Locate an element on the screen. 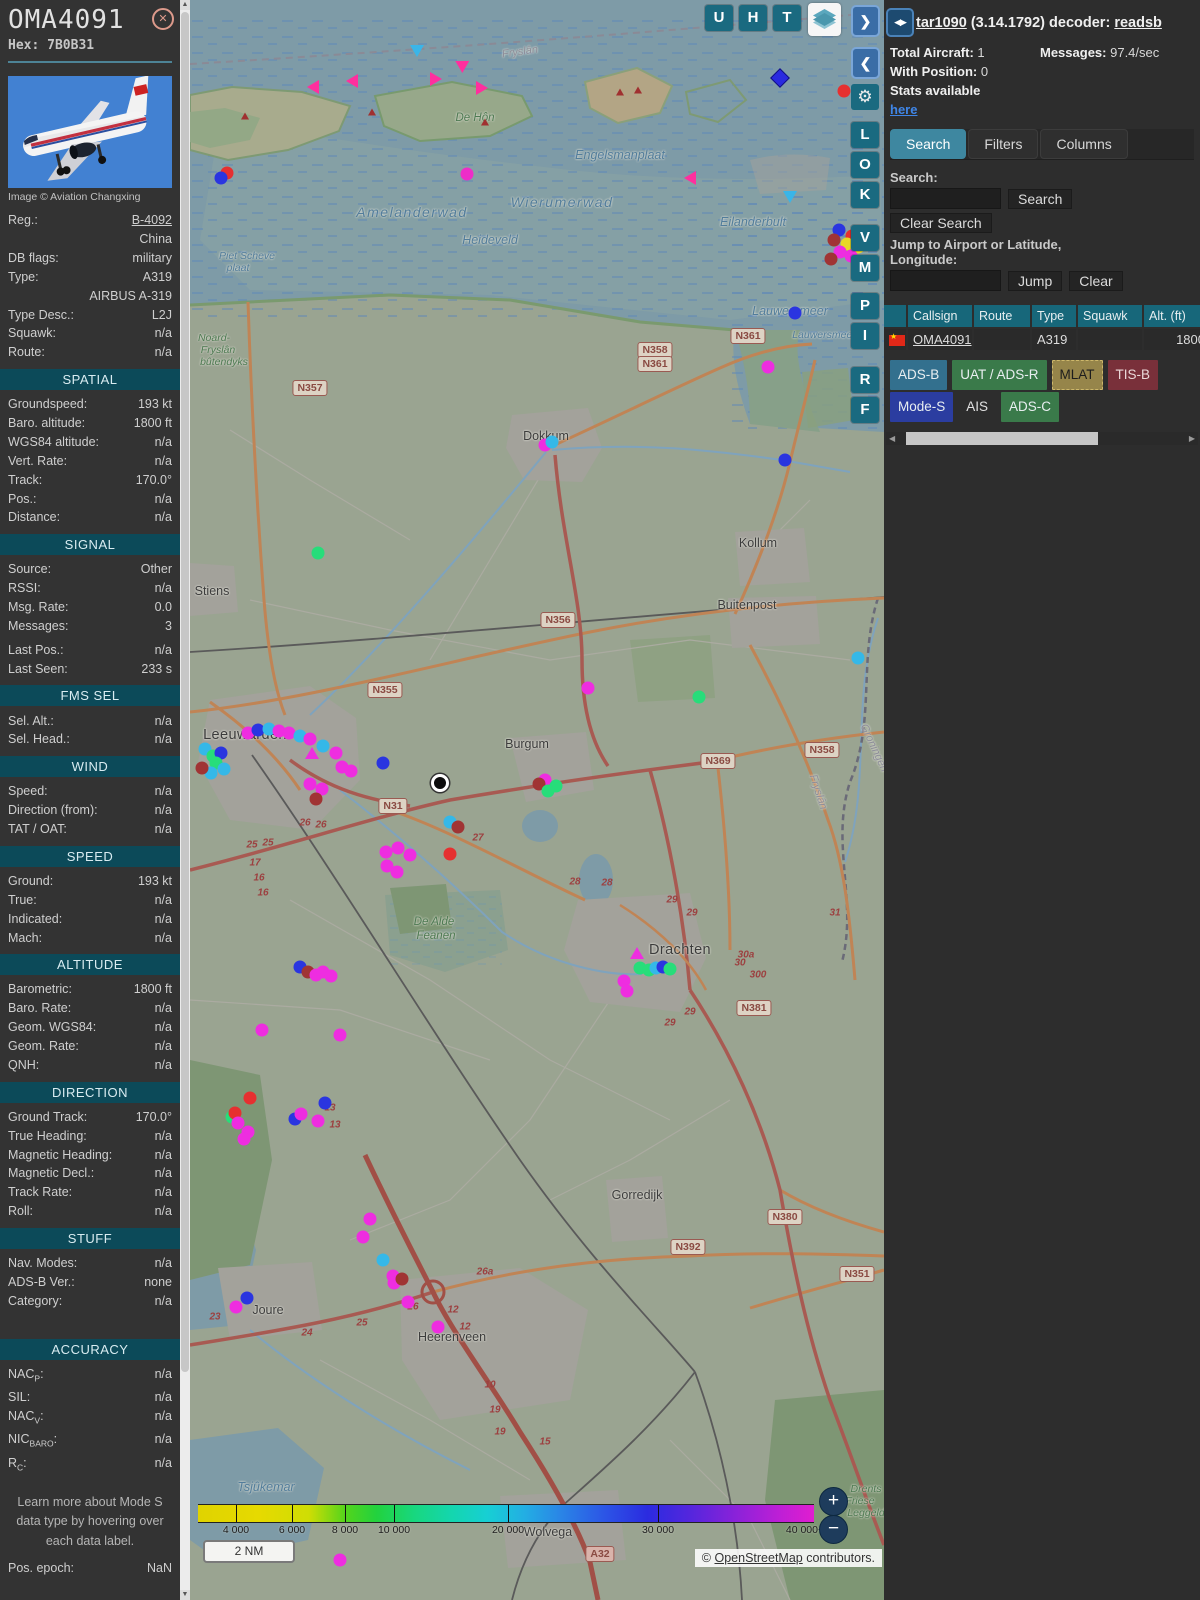 This screenshot has width=1200, height=1600. readsb-link: readsb is located at coordinates (1138, 23).